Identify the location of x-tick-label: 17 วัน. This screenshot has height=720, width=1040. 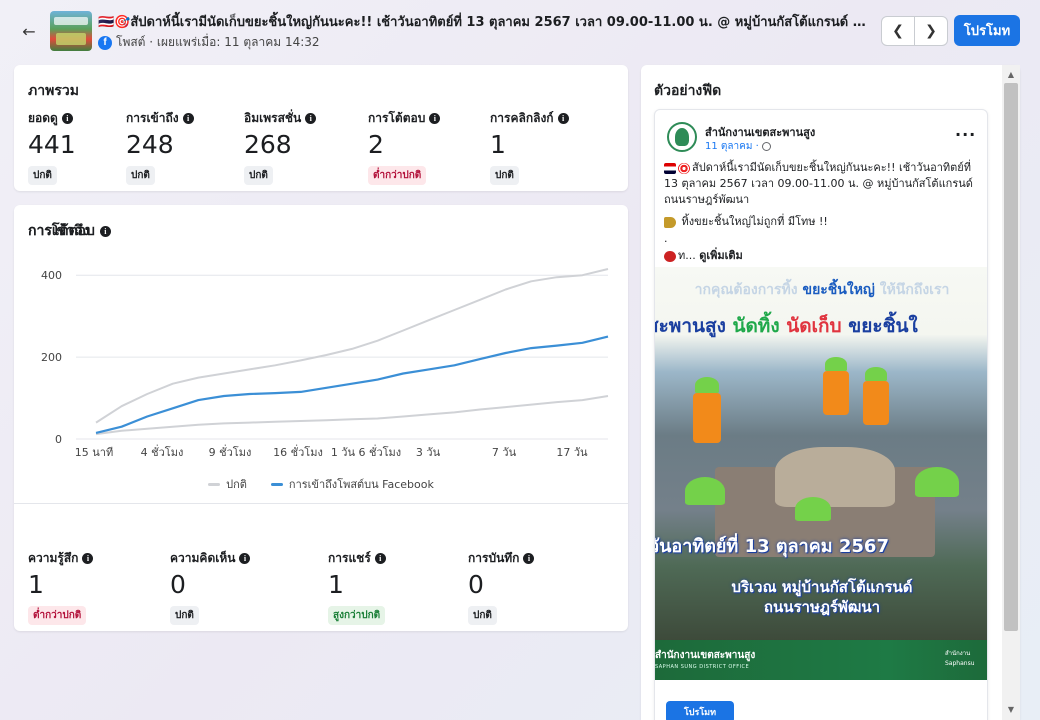
(572, 452).